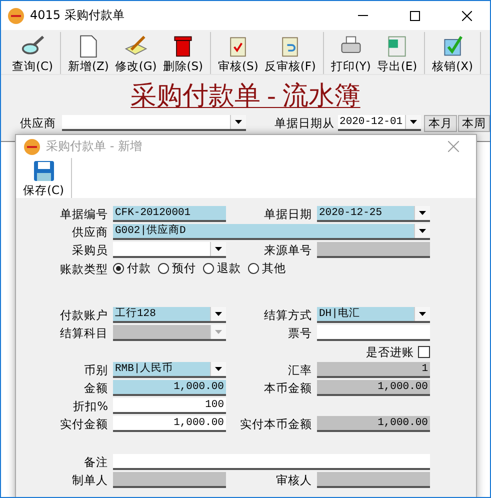 The image size is (491, 498). What do you see at coordinates (373, 315) in the screenshot?
I see `dropdown-field: DH|电汇` at bounding box center [373, 315].